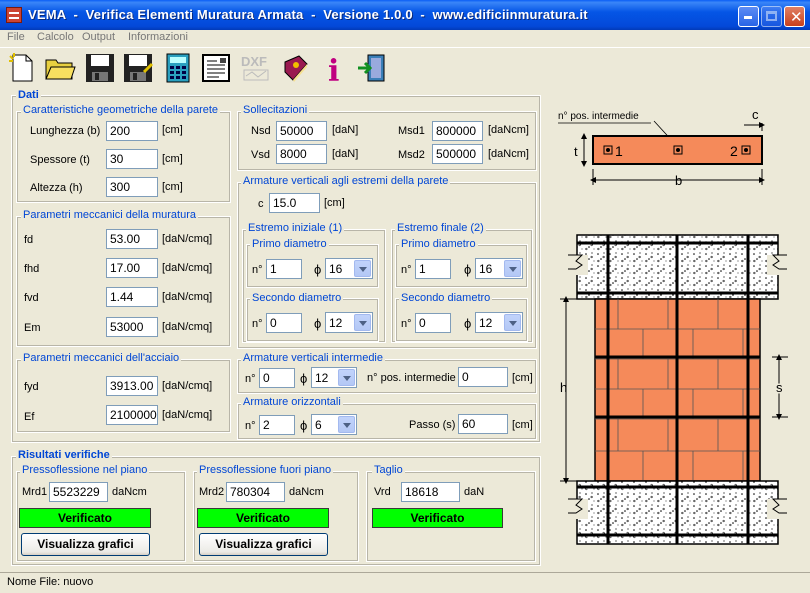 This screenshot has width=810, height=593. I want to click on spessore-input: 30, so click(132, 159).